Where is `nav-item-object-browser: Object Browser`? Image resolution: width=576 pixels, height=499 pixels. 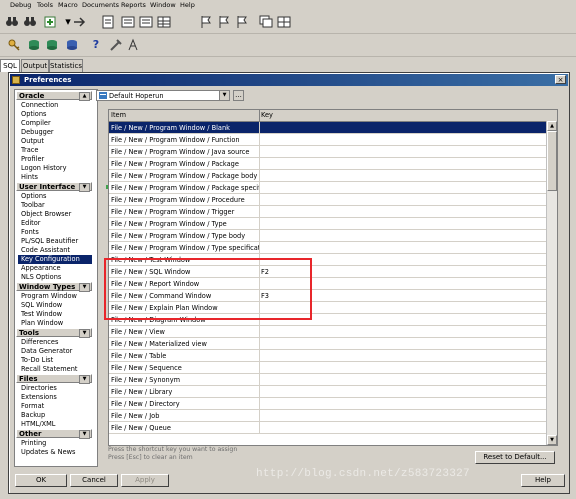
nav-item-object-browser: Object Browser is located at coordinates (56, 214).